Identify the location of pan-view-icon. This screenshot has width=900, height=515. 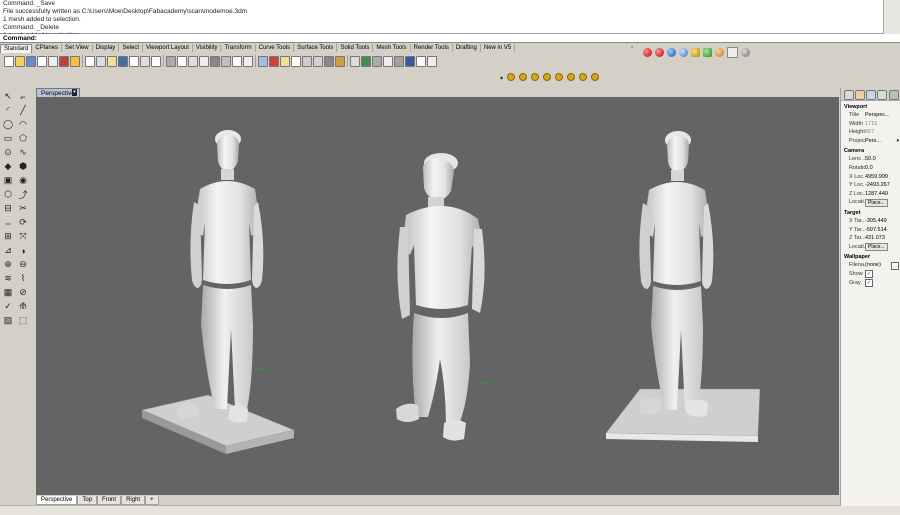
(237, 61).